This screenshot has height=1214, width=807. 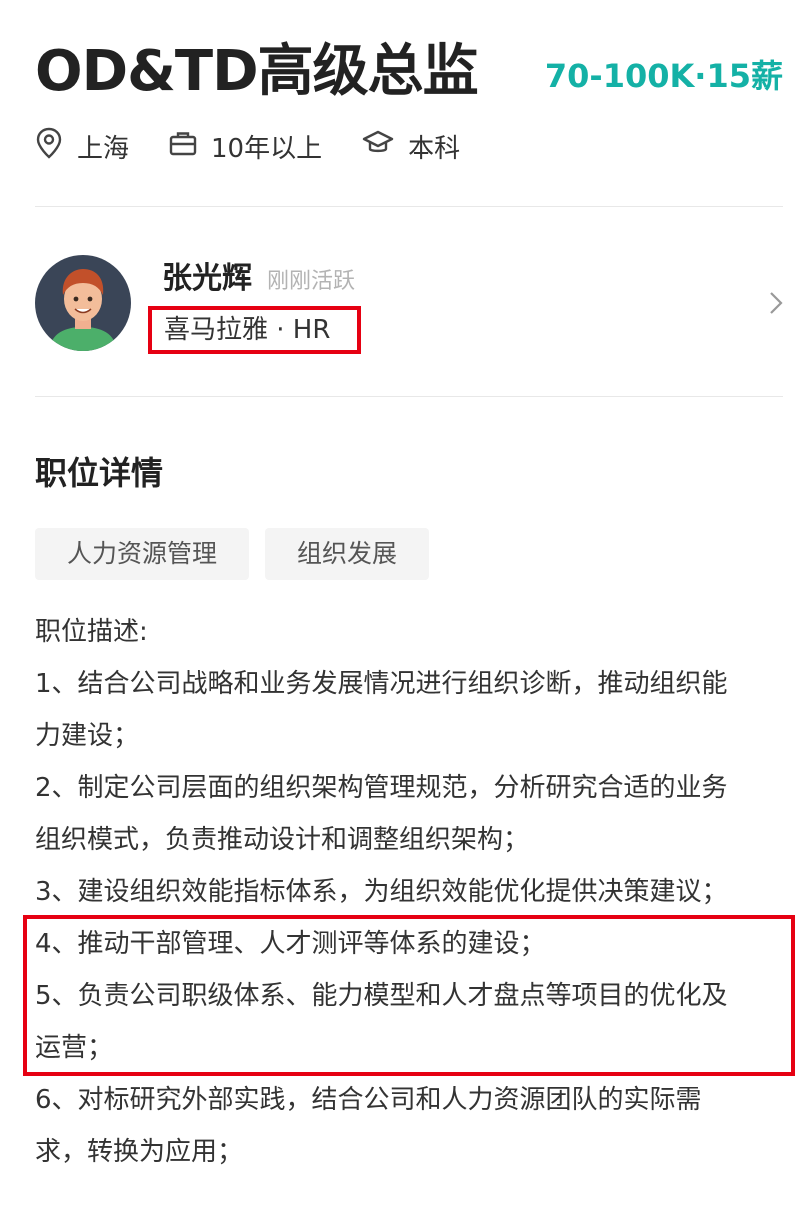 What do you see at coordinates (381, 892) in the screenshot?
I see `description-line: 3、建设组织效能指标体系，为组织效能优化提供决策建议；` at bounding box center [381, 892].